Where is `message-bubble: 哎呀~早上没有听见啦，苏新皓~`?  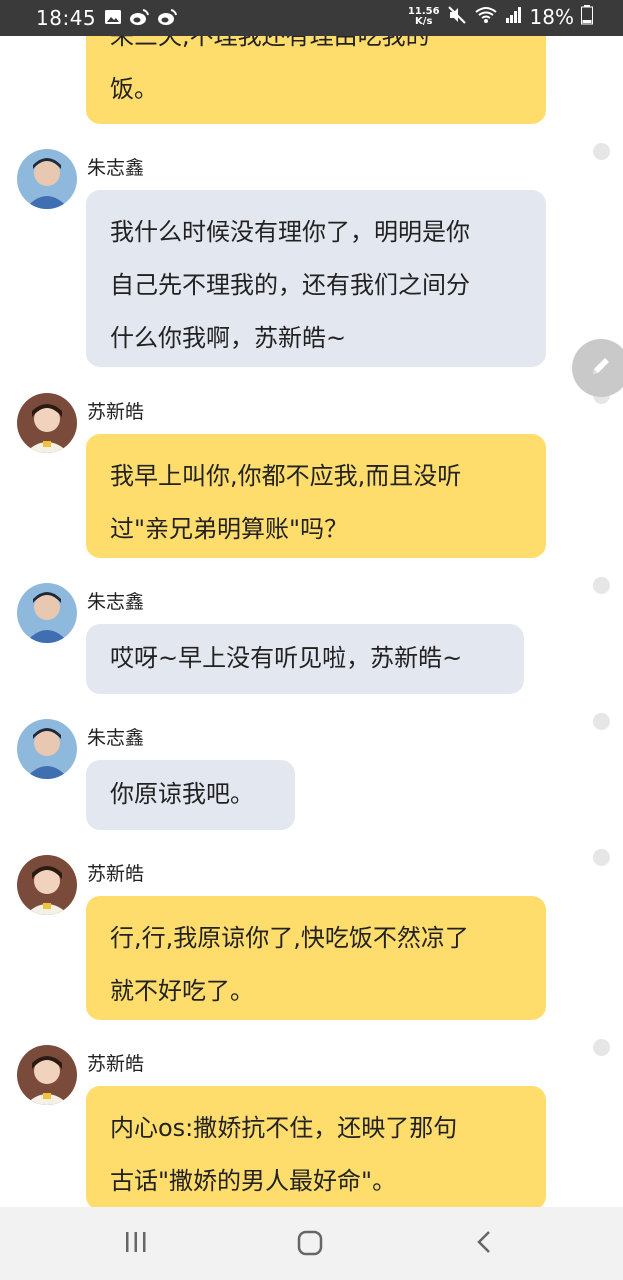
message-bubble: 哎呀~早上没有听见啦，苏新皓~ is located at coordinates (305, 659).